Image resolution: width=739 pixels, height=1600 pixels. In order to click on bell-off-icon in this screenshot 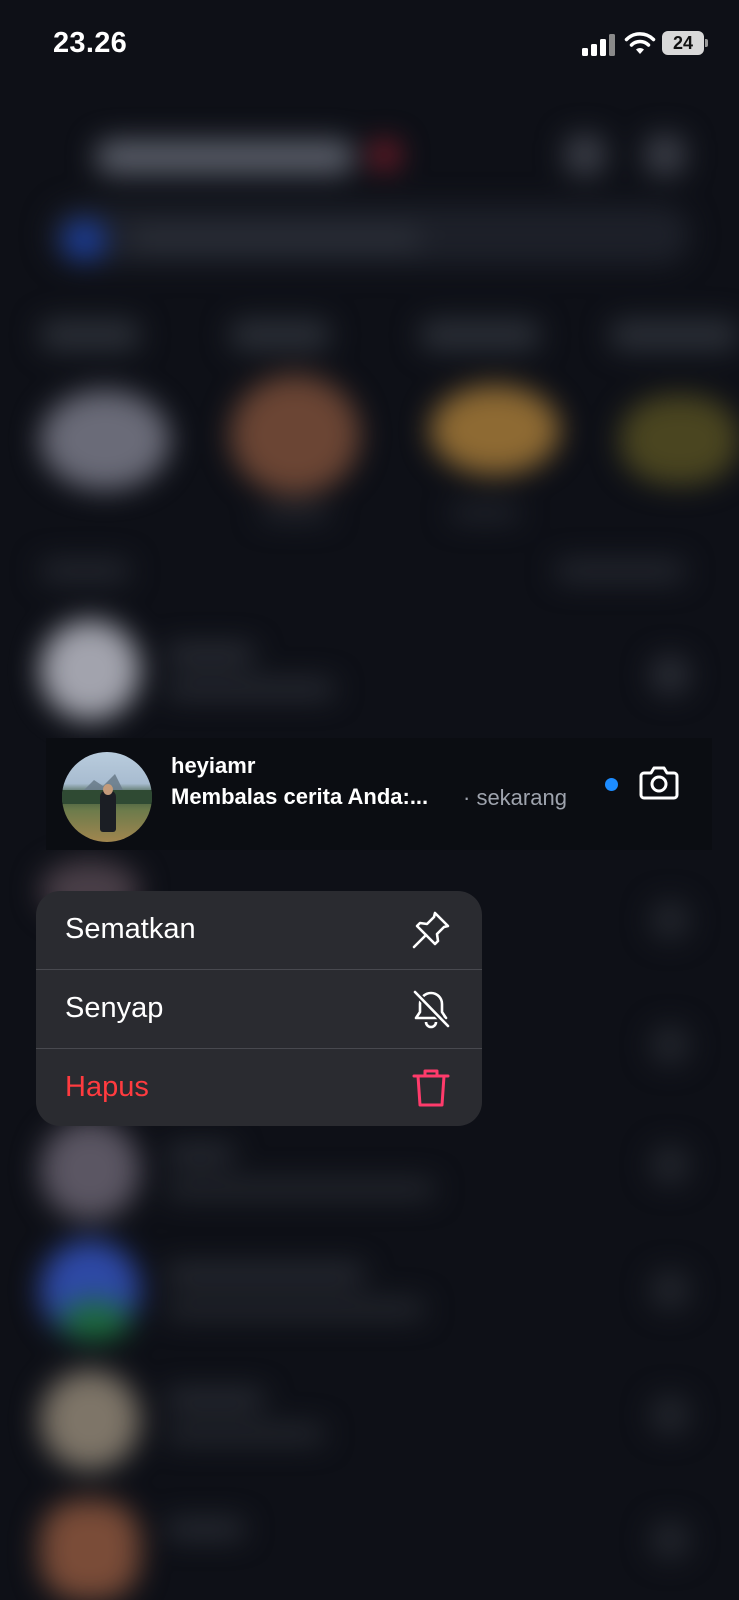, I will do `click(431, 1009)`.